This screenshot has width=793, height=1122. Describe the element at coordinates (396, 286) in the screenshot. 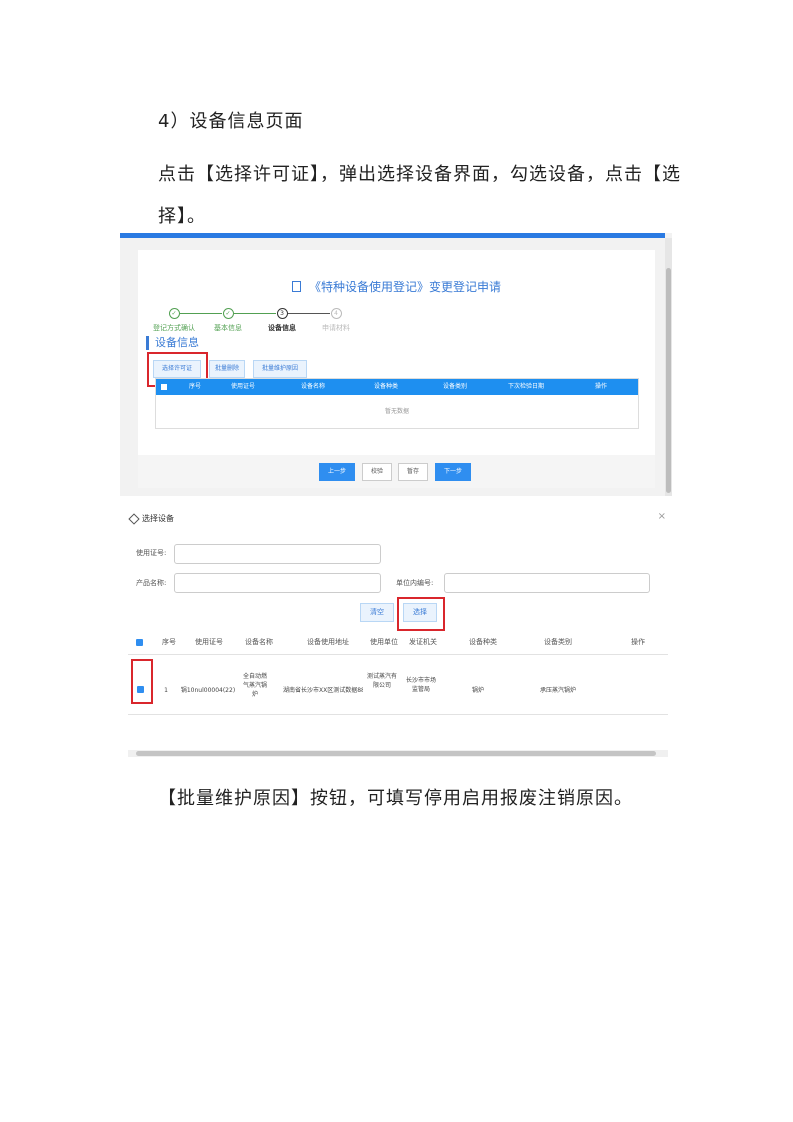

I see `page-title: 《特种设备使用登记》变更登记申请` at that location.